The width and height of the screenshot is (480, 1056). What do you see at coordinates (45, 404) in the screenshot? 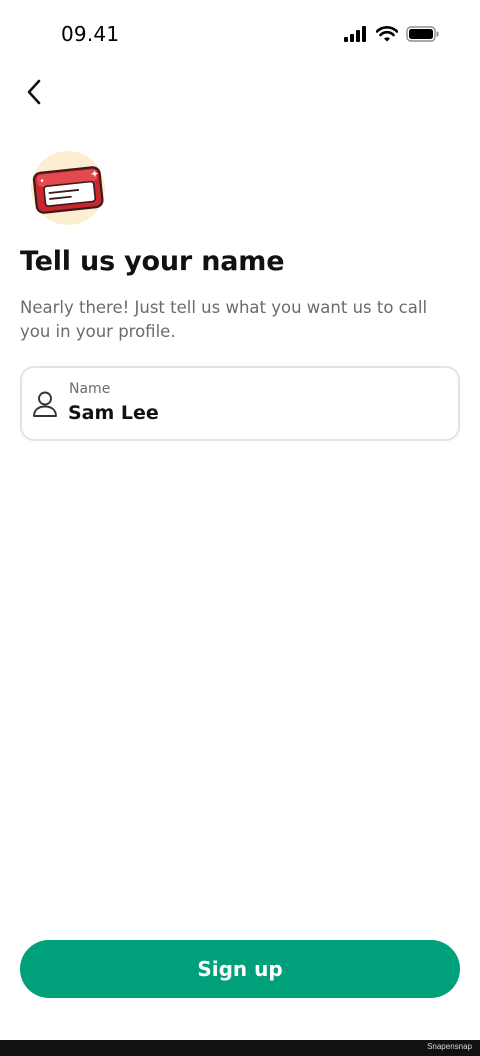
I see `person-icon` at bounding box center [45, 404].